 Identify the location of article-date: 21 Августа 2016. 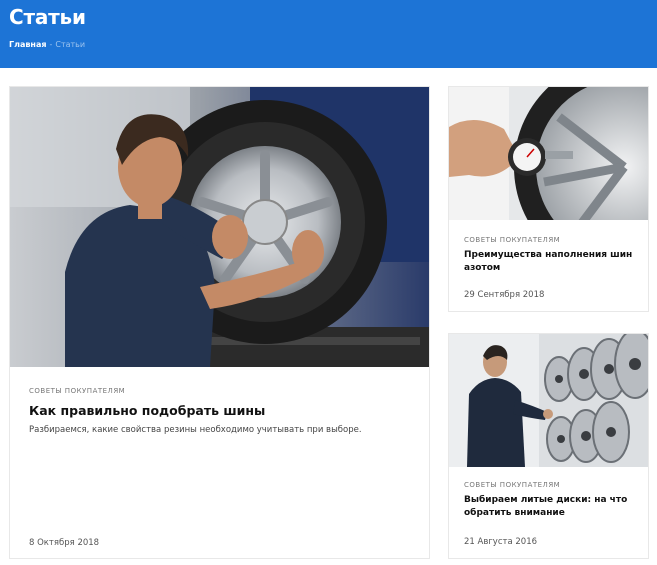
(501, 542).